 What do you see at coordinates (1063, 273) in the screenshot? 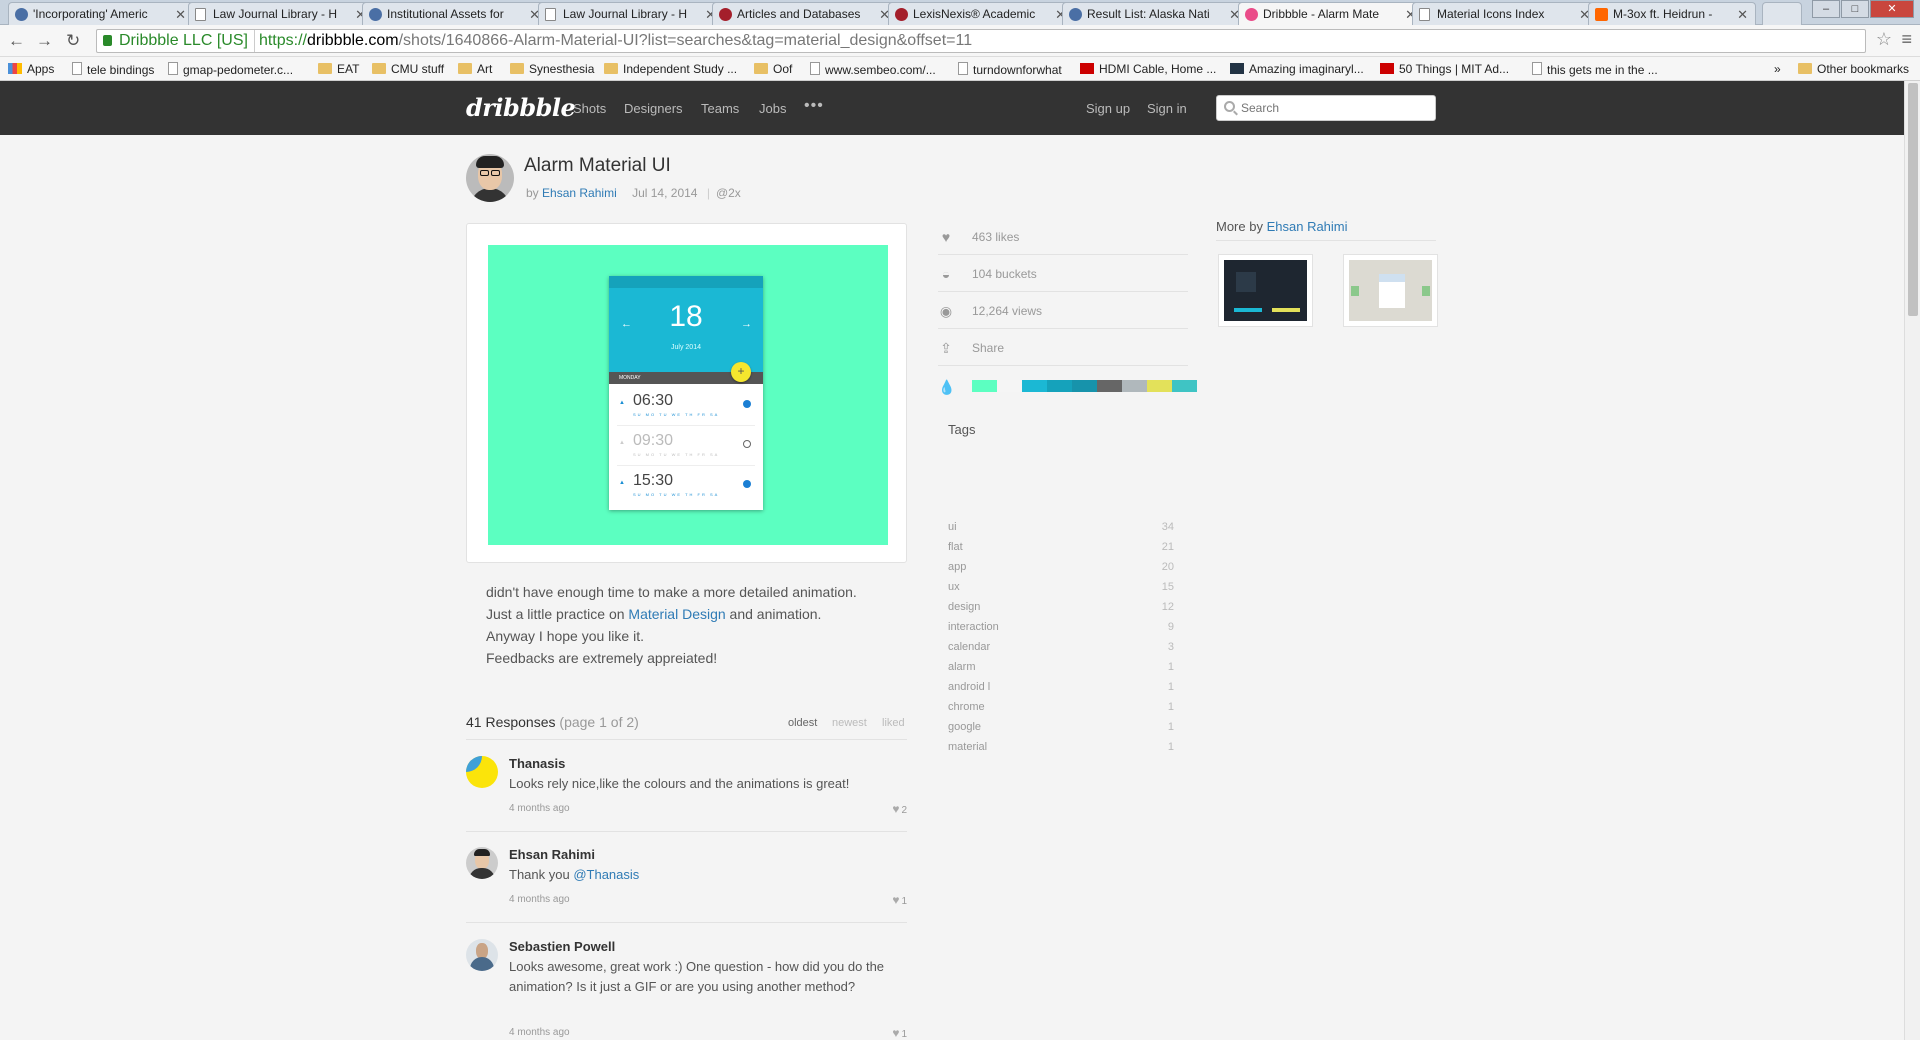
I see `buckets-stat: ◒ 104 buckets` at bounding box center [1063, 273].